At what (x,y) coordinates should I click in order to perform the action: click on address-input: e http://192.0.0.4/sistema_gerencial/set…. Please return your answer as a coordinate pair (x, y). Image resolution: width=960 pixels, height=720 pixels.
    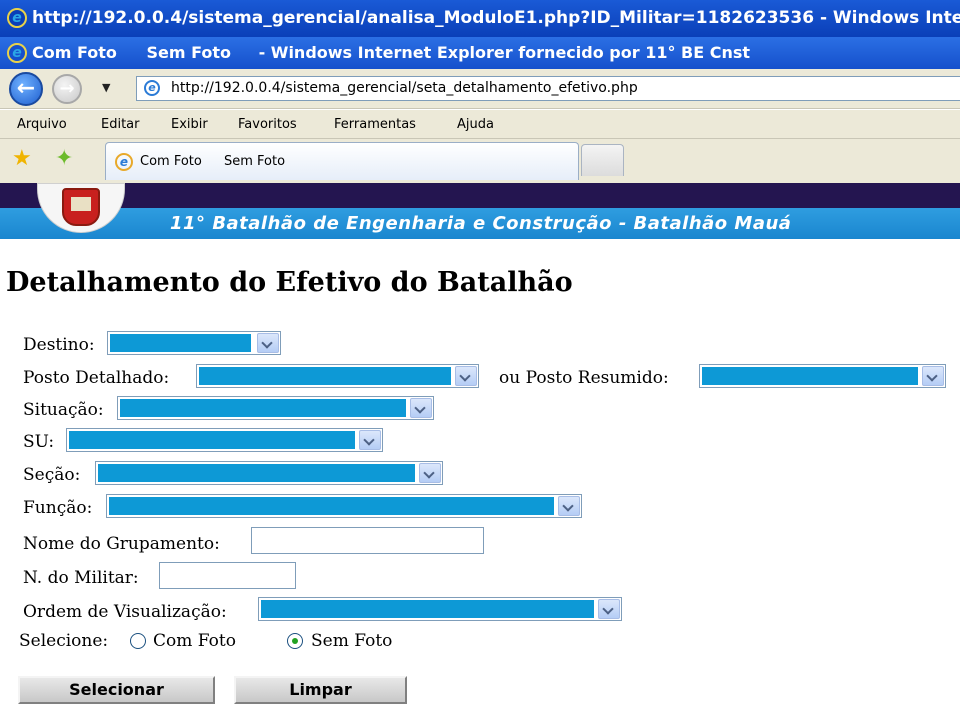
    Looking at the image, I should click on (548, 88).